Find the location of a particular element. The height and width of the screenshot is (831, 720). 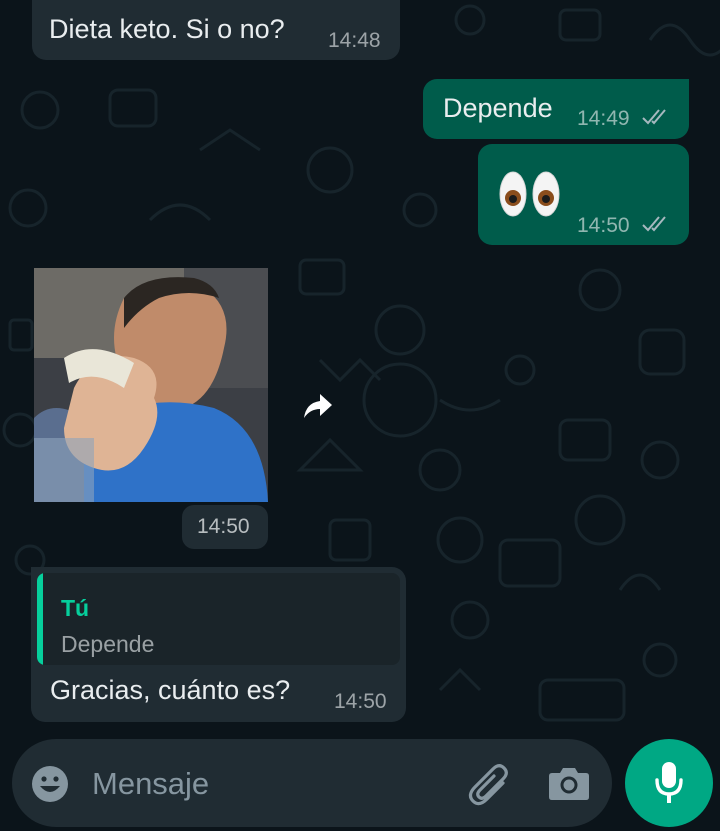

forward-icon is located at coordinates (318, 406).